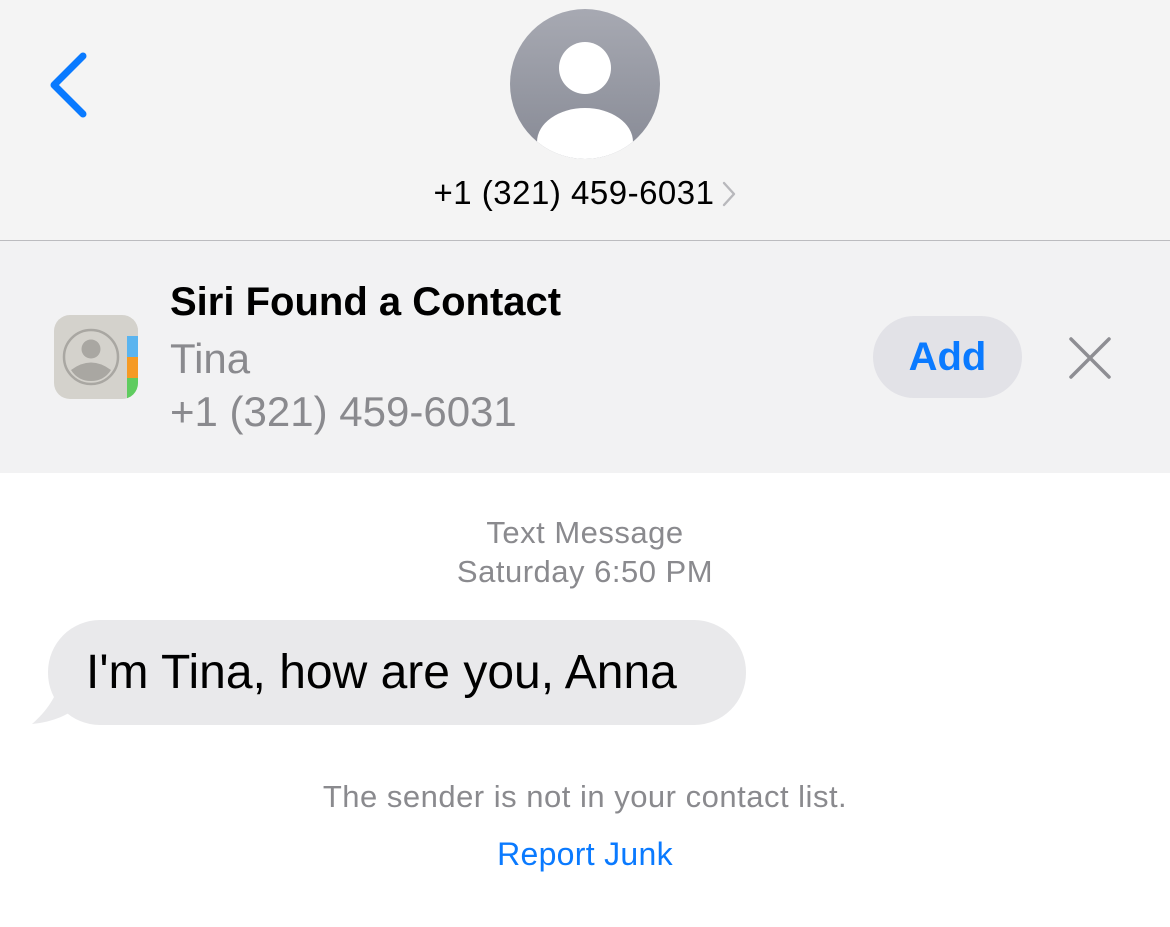 This screenshot has height=927, width=1170. Describe the element at coordinates (96, 357) in the screenshot. I see `contacts-app-icon` at that location.